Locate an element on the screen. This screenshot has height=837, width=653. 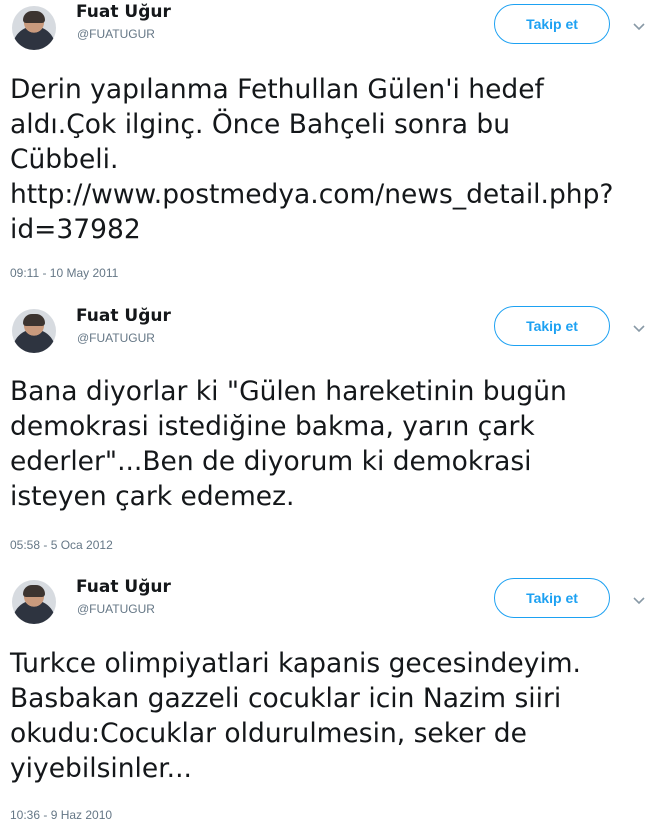
tweet-timestamp: 05:58 - 5 Oca 2012 is located at coordinates (61, 545).